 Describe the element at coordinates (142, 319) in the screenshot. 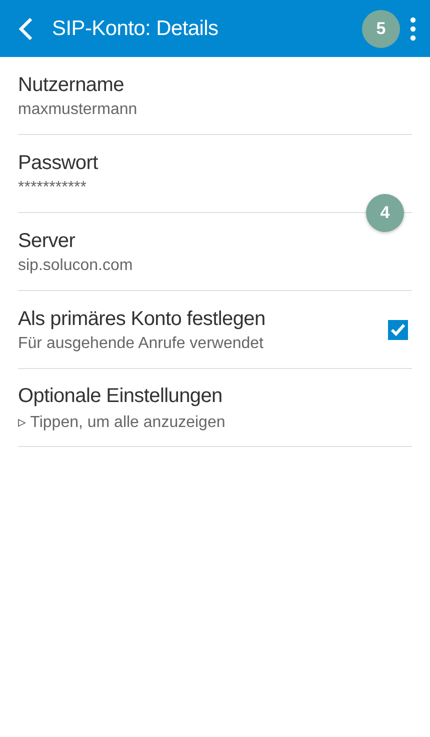

I see `setting-title: Als primäres Konto festlegen` at that location.